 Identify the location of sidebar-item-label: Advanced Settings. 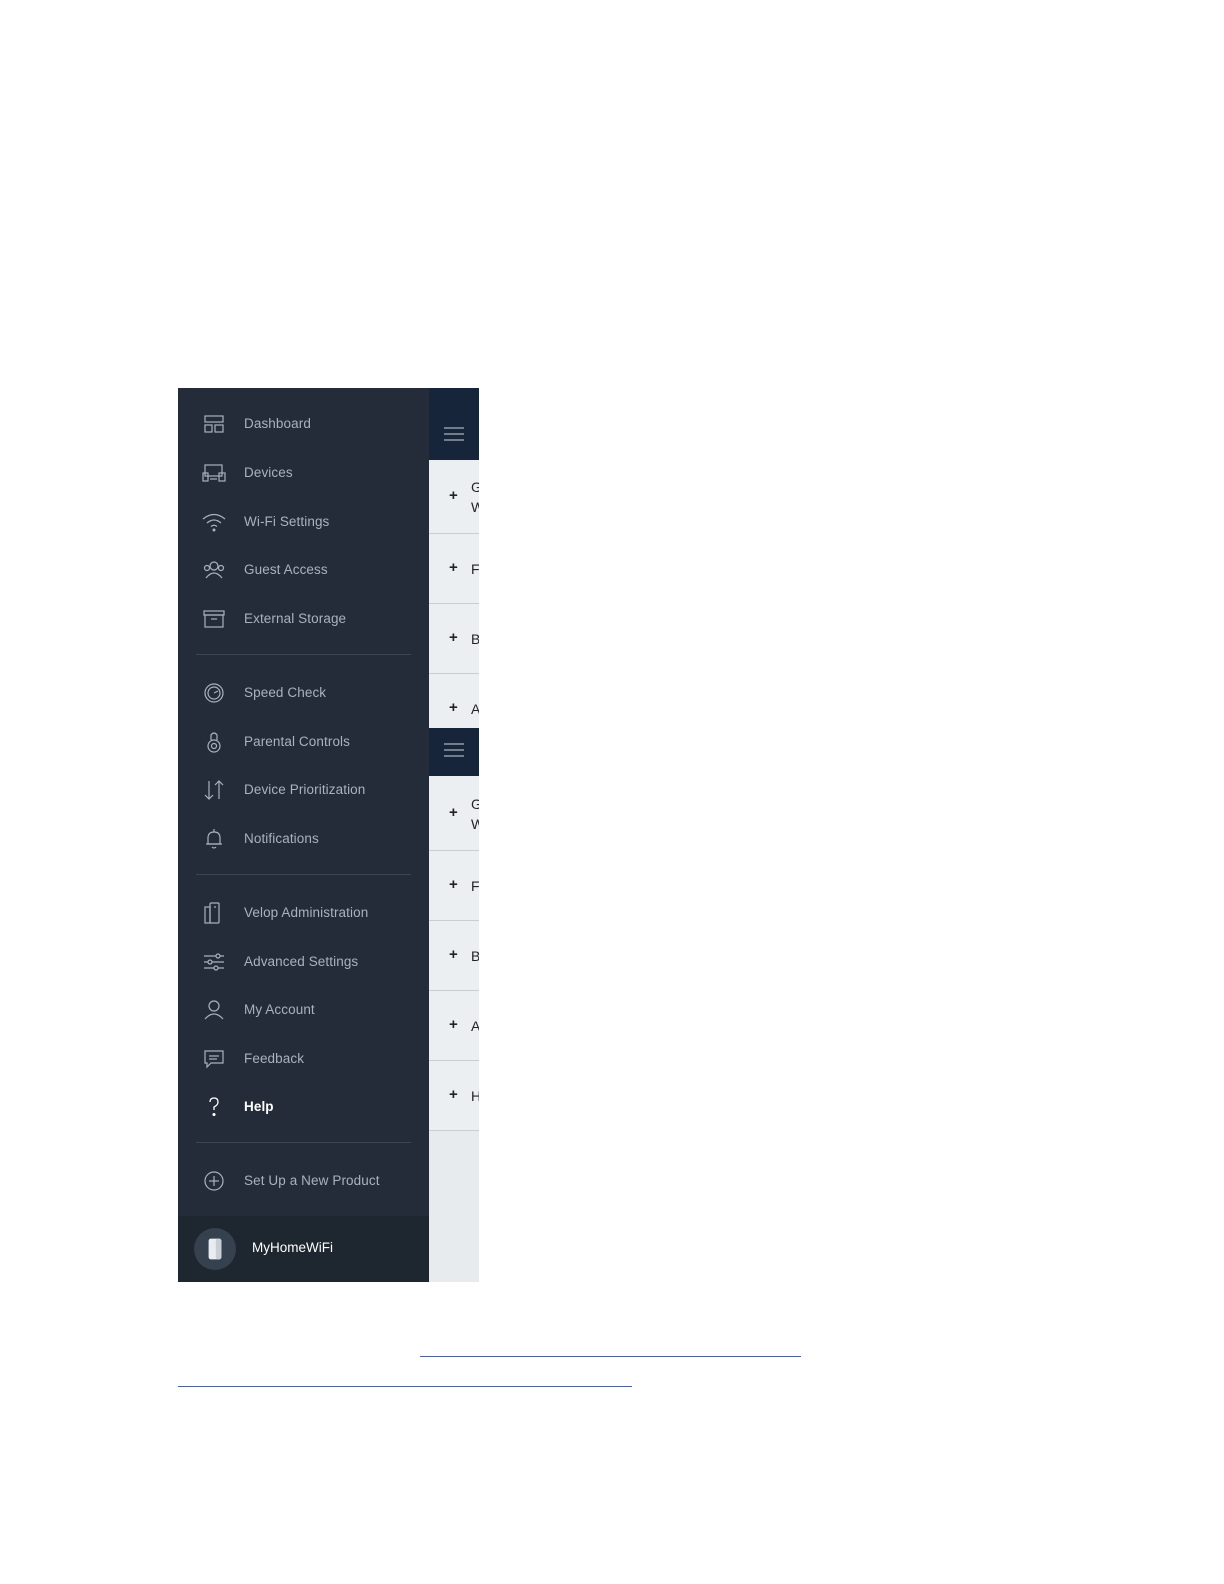
(301, 961).